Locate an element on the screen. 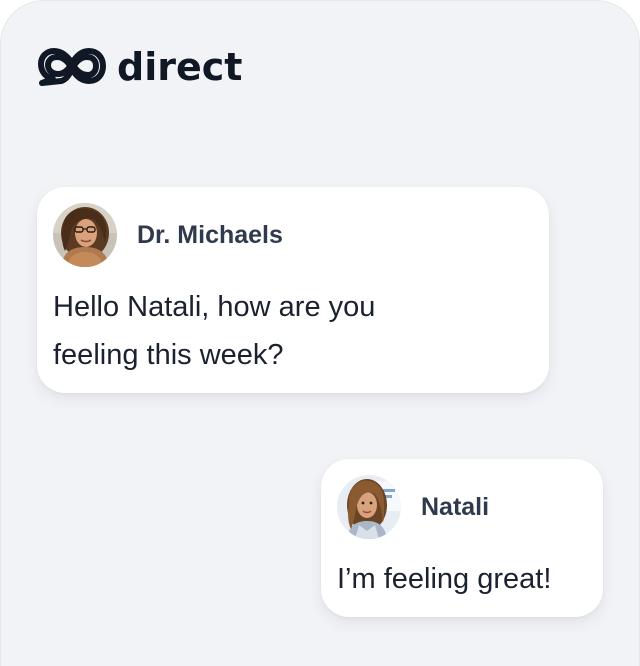 The height and width of the screenshot is (666, 640). app-logo: direct is located at coordinates (139, 67).